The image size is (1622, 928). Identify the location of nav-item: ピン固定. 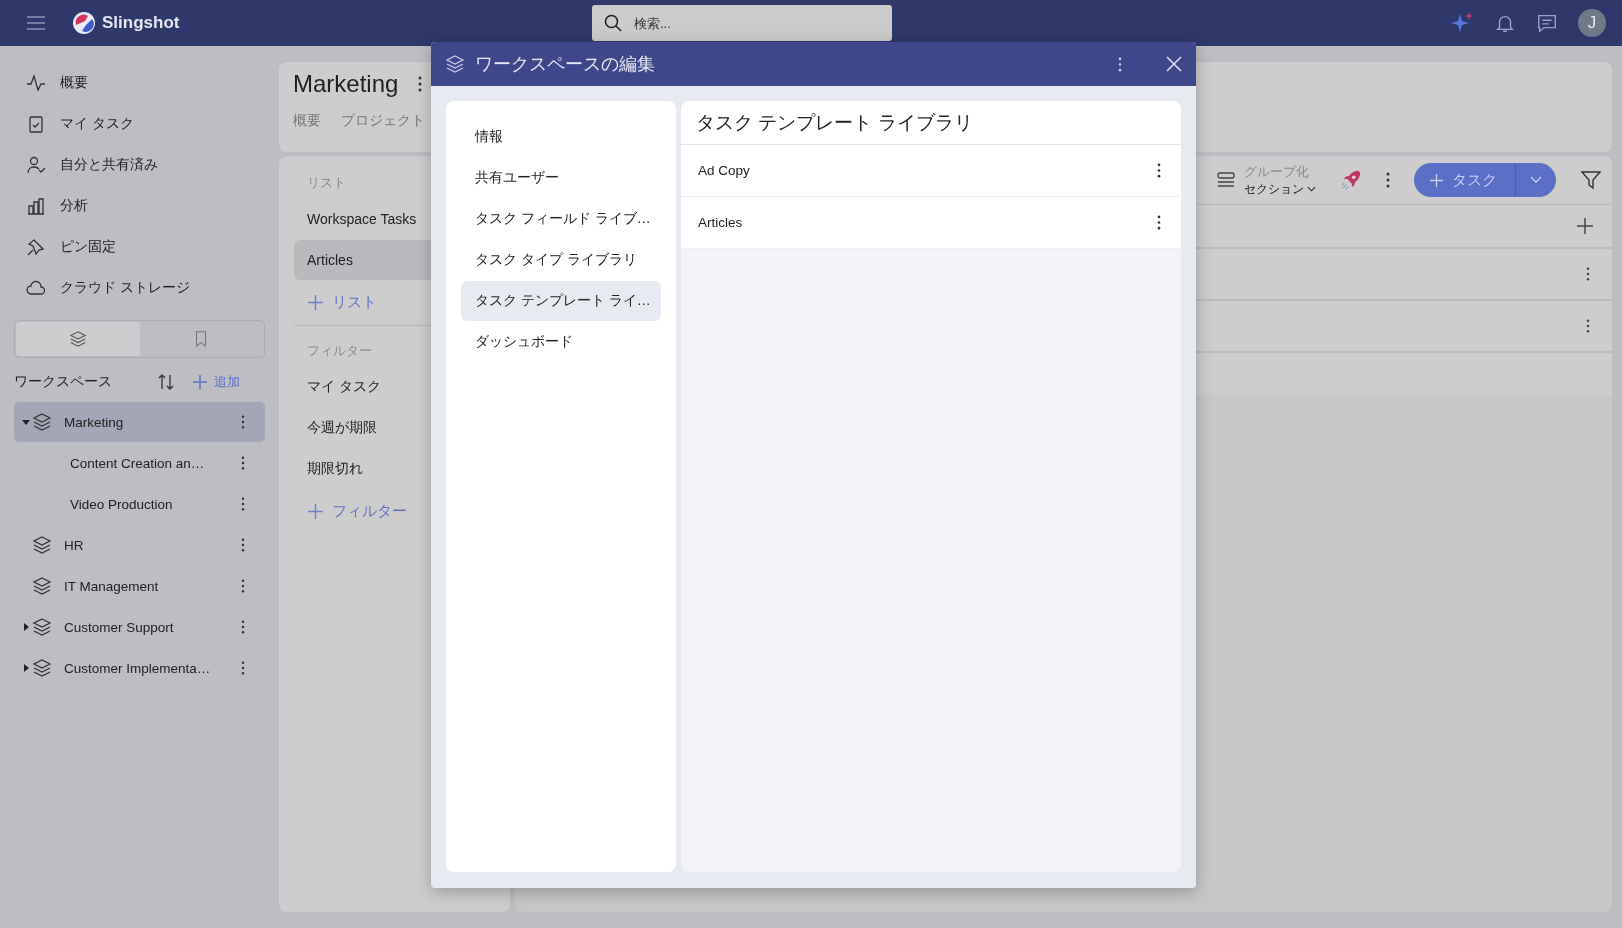
(139, 246).